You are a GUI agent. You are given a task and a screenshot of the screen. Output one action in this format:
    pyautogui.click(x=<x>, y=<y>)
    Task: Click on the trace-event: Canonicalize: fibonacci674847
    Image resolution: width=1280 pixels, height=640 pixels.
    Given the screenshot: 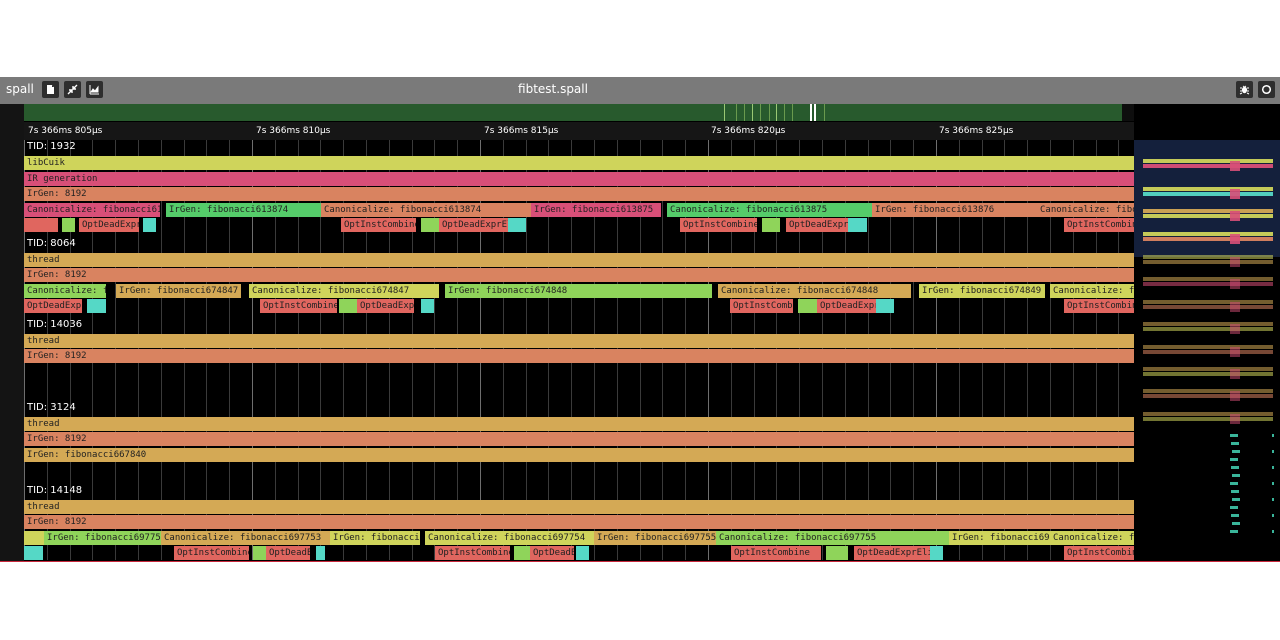 What is the action you would take?
    pyautogui.click(x=344, y=291)
    